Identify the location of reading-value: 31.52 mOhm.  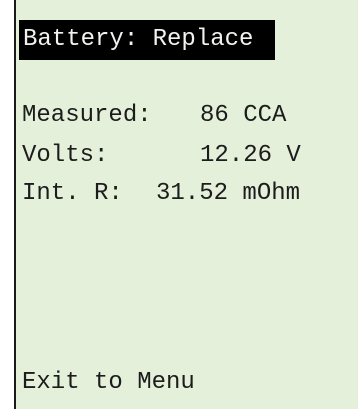
(228, 193).